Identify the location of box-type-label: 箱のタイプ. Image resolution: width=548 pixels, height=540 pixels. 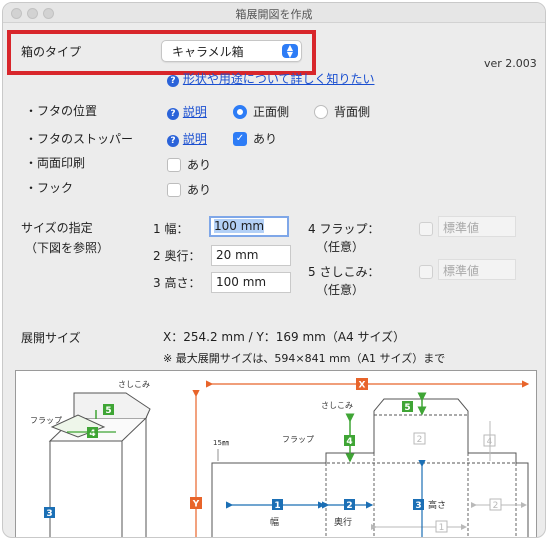
(51, 52).